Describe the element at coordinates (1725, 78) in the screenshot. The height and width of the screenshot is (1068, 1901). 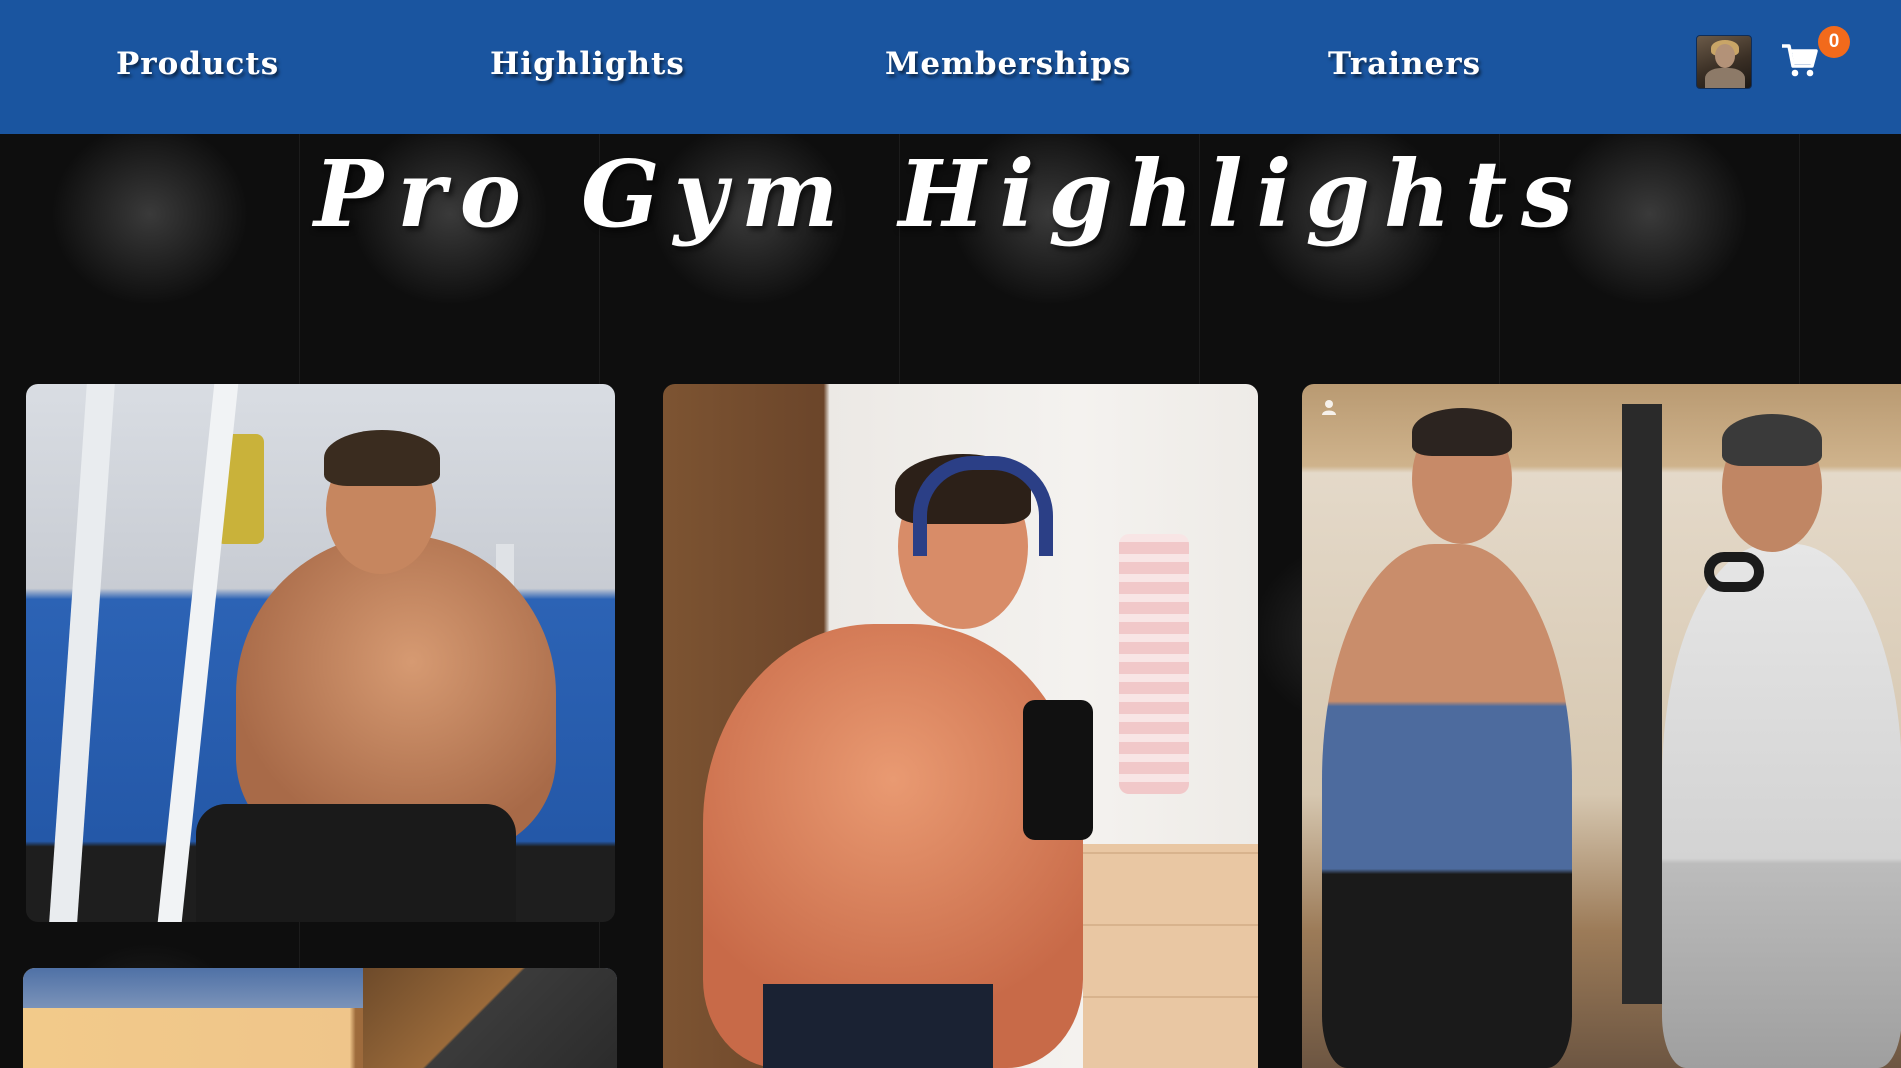
I see `avatar-body` at that location.